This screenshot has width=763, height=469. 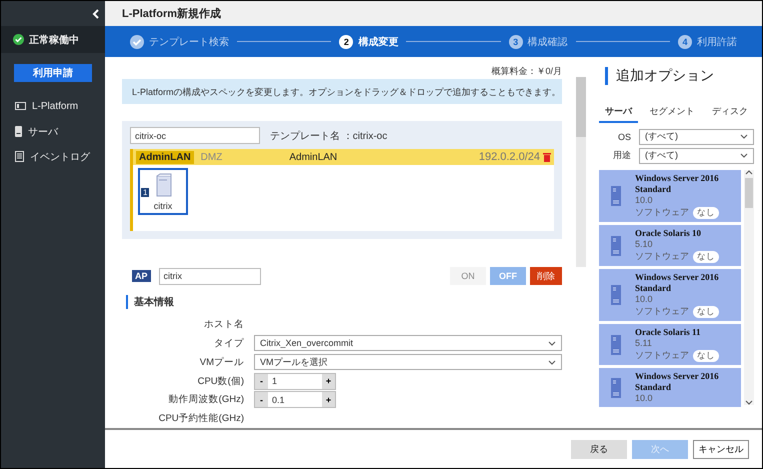 I want to click on step-label: 構成変更, so click(x=378, y=41).